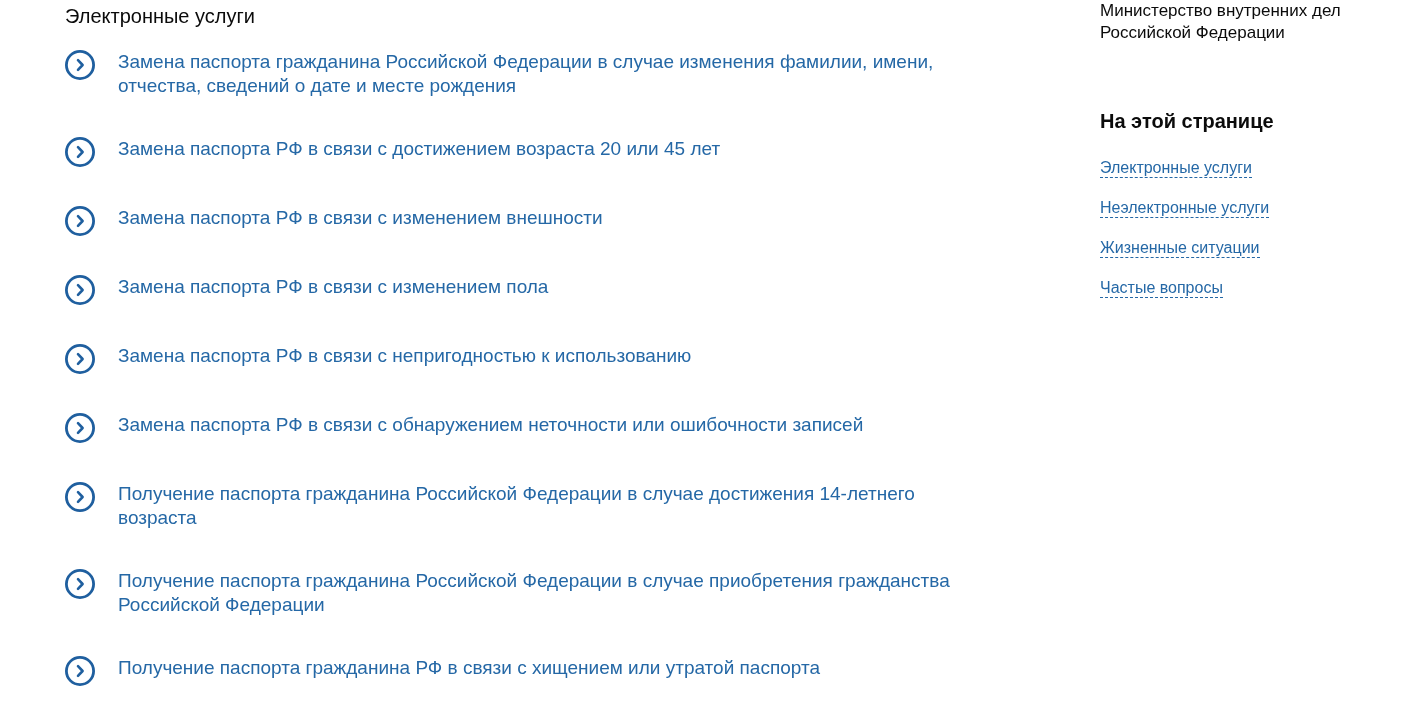 Image resolution: width=1416 pixels, height=712 pixels. I want to click on toc-heading: На этой странице, so click(1187, 121).